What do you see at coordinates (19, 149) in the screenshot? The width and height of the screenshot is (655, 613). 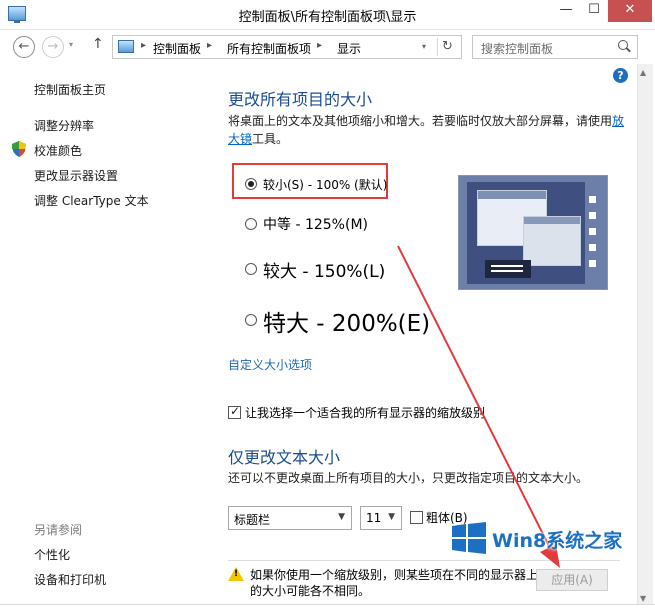 I see `shield-icon` at bounding box center [19, 149].